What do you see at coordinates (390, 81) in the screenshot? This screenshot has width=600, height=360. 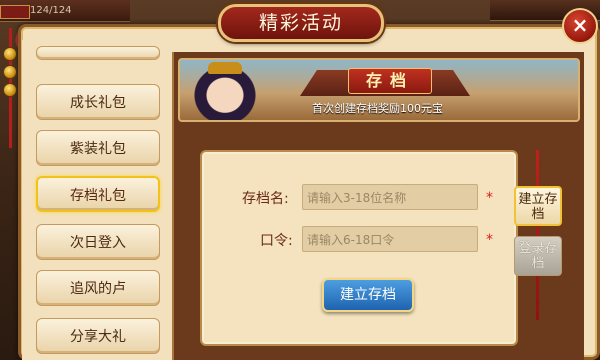 I see `banner-title: 存档` at bounding box center [390, 81].